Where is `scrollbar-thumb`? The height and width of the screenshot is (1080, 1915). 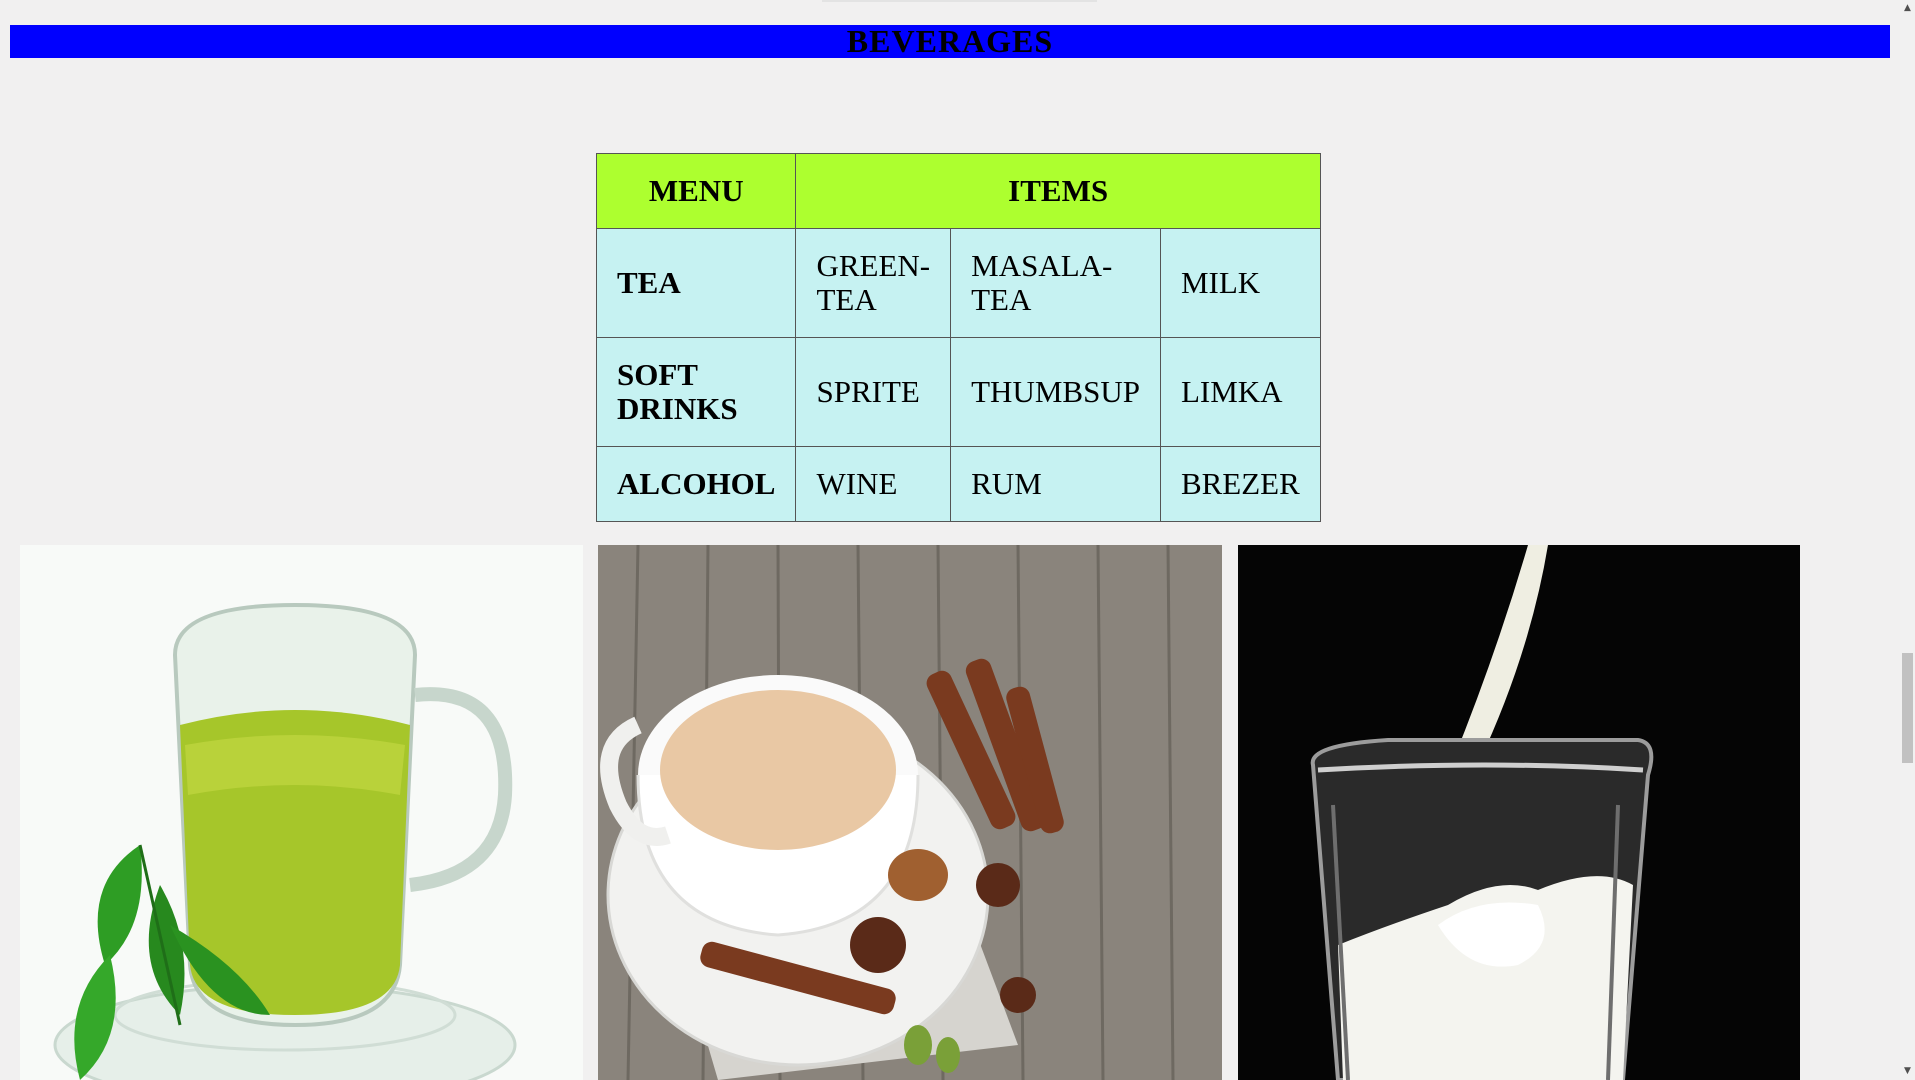 scrollbar-thumb is located at coordinates (1907, 708).